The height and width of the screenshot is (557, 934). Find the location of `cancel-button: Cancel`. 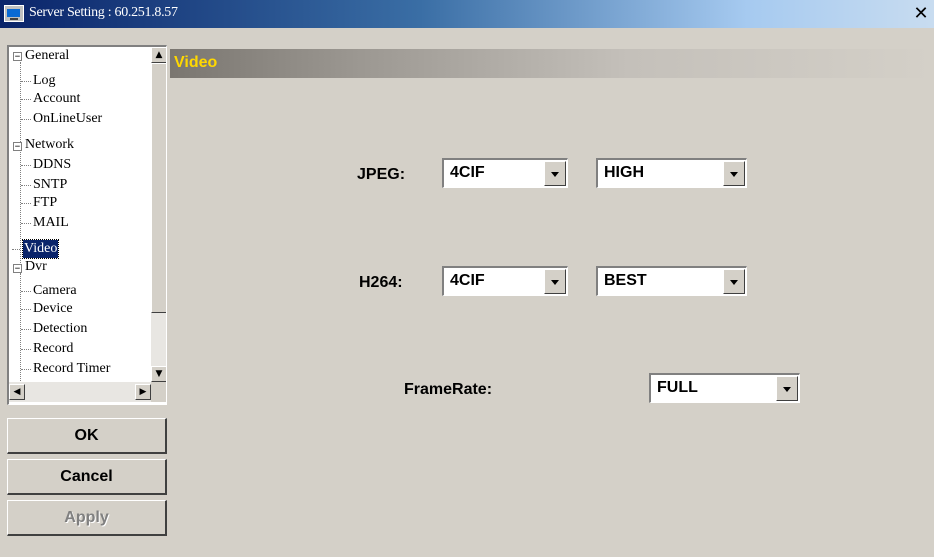

cancel-button: Cancel is located at coordinates (87, 477).